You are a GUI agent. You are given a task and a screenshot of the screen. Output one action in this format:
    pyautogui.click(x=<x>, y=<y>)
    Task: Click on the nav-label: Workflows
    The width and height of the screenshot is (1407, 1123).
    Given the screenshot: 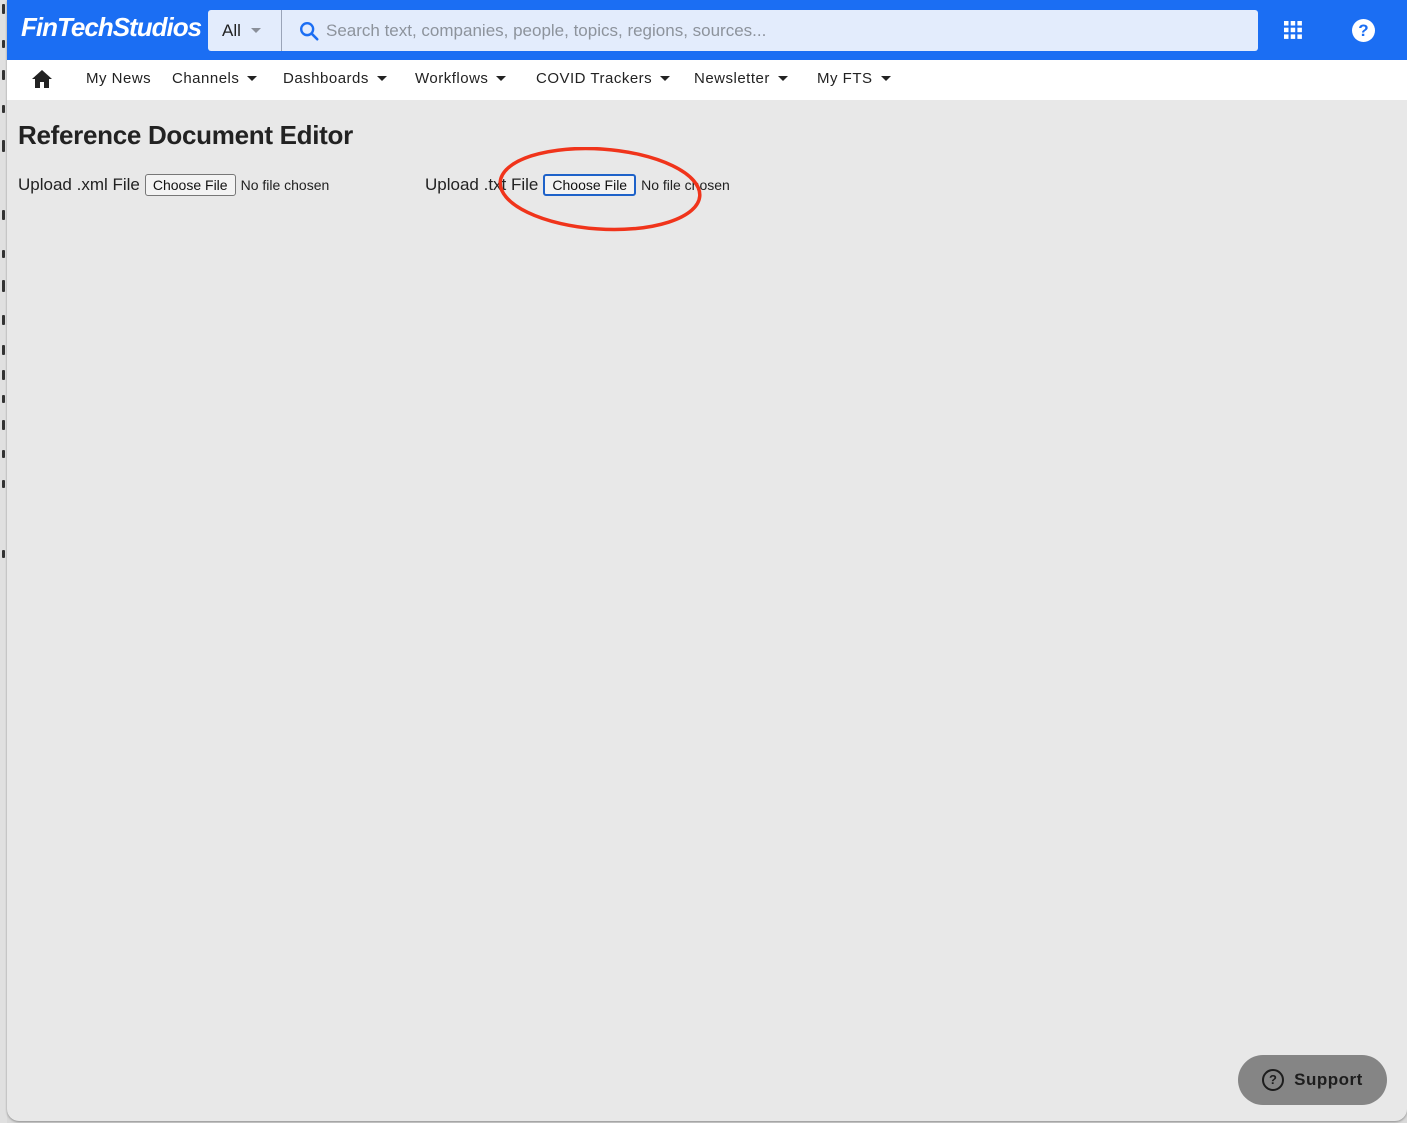 What is the action you would take?
    pyautogui.click(x=452, y=78)
    